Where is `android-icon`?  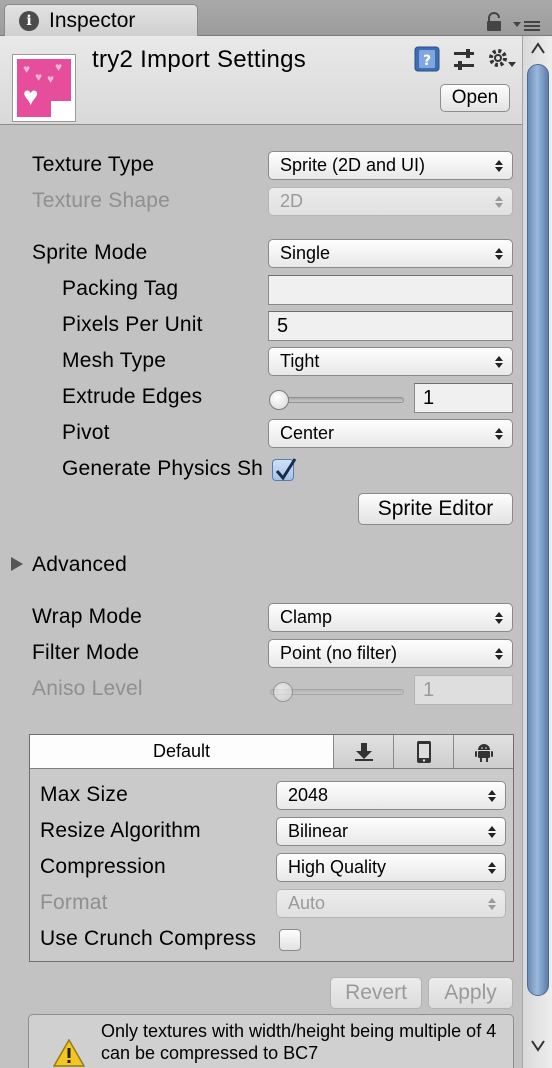
android-icon is located at coordinates (483, 752).